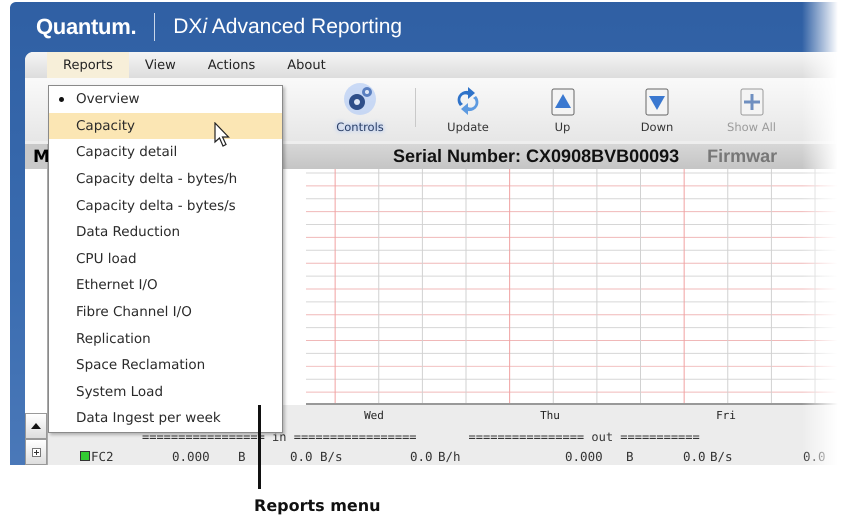  What do you see at coordinates (86, 27) in the screenshot?
I see `logo: Quantum.` at bounding box center [86, 27].